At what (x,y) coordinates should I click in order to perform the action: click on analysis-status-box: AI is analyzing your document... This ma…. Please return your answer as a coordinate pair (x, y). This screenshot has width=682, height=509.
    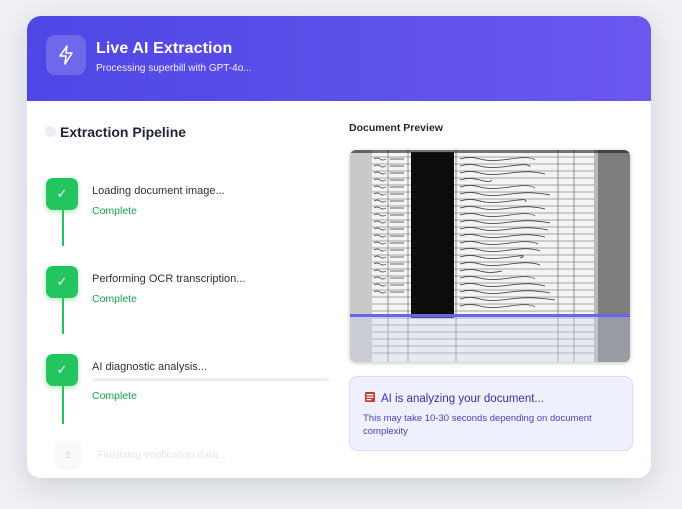
    Looking at the image, I should click on (491, 413).